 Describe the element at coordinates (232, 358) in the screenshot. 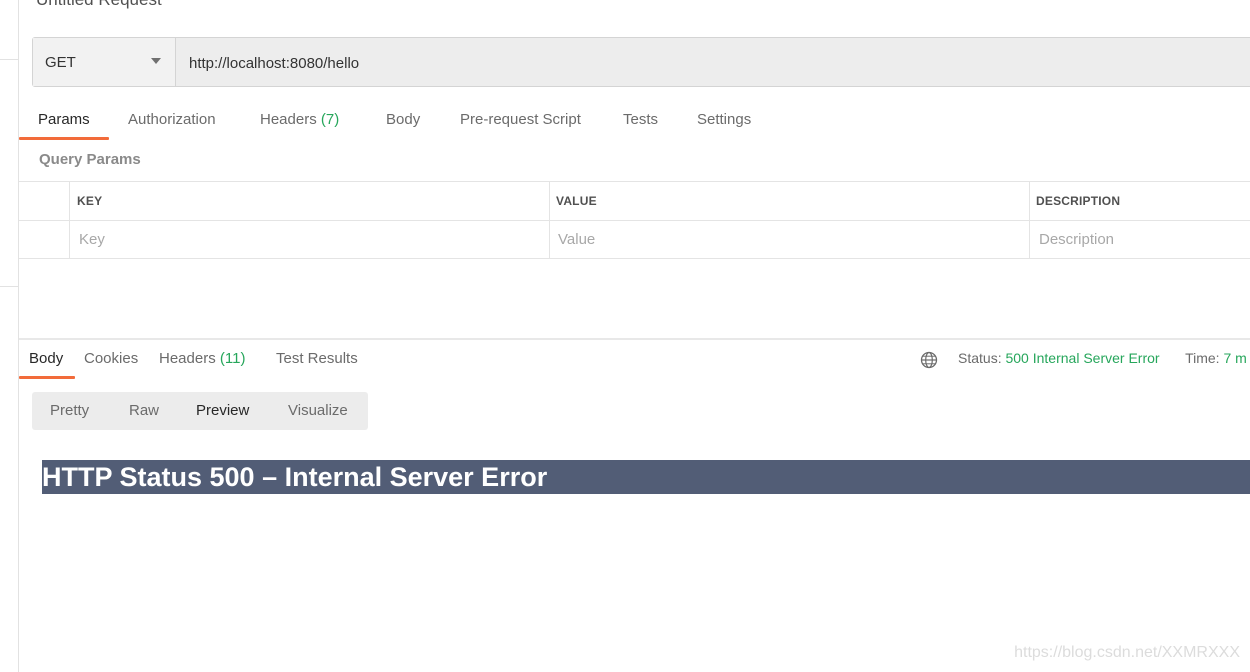

I see `response-headers-count-badge: (11)` at that location.